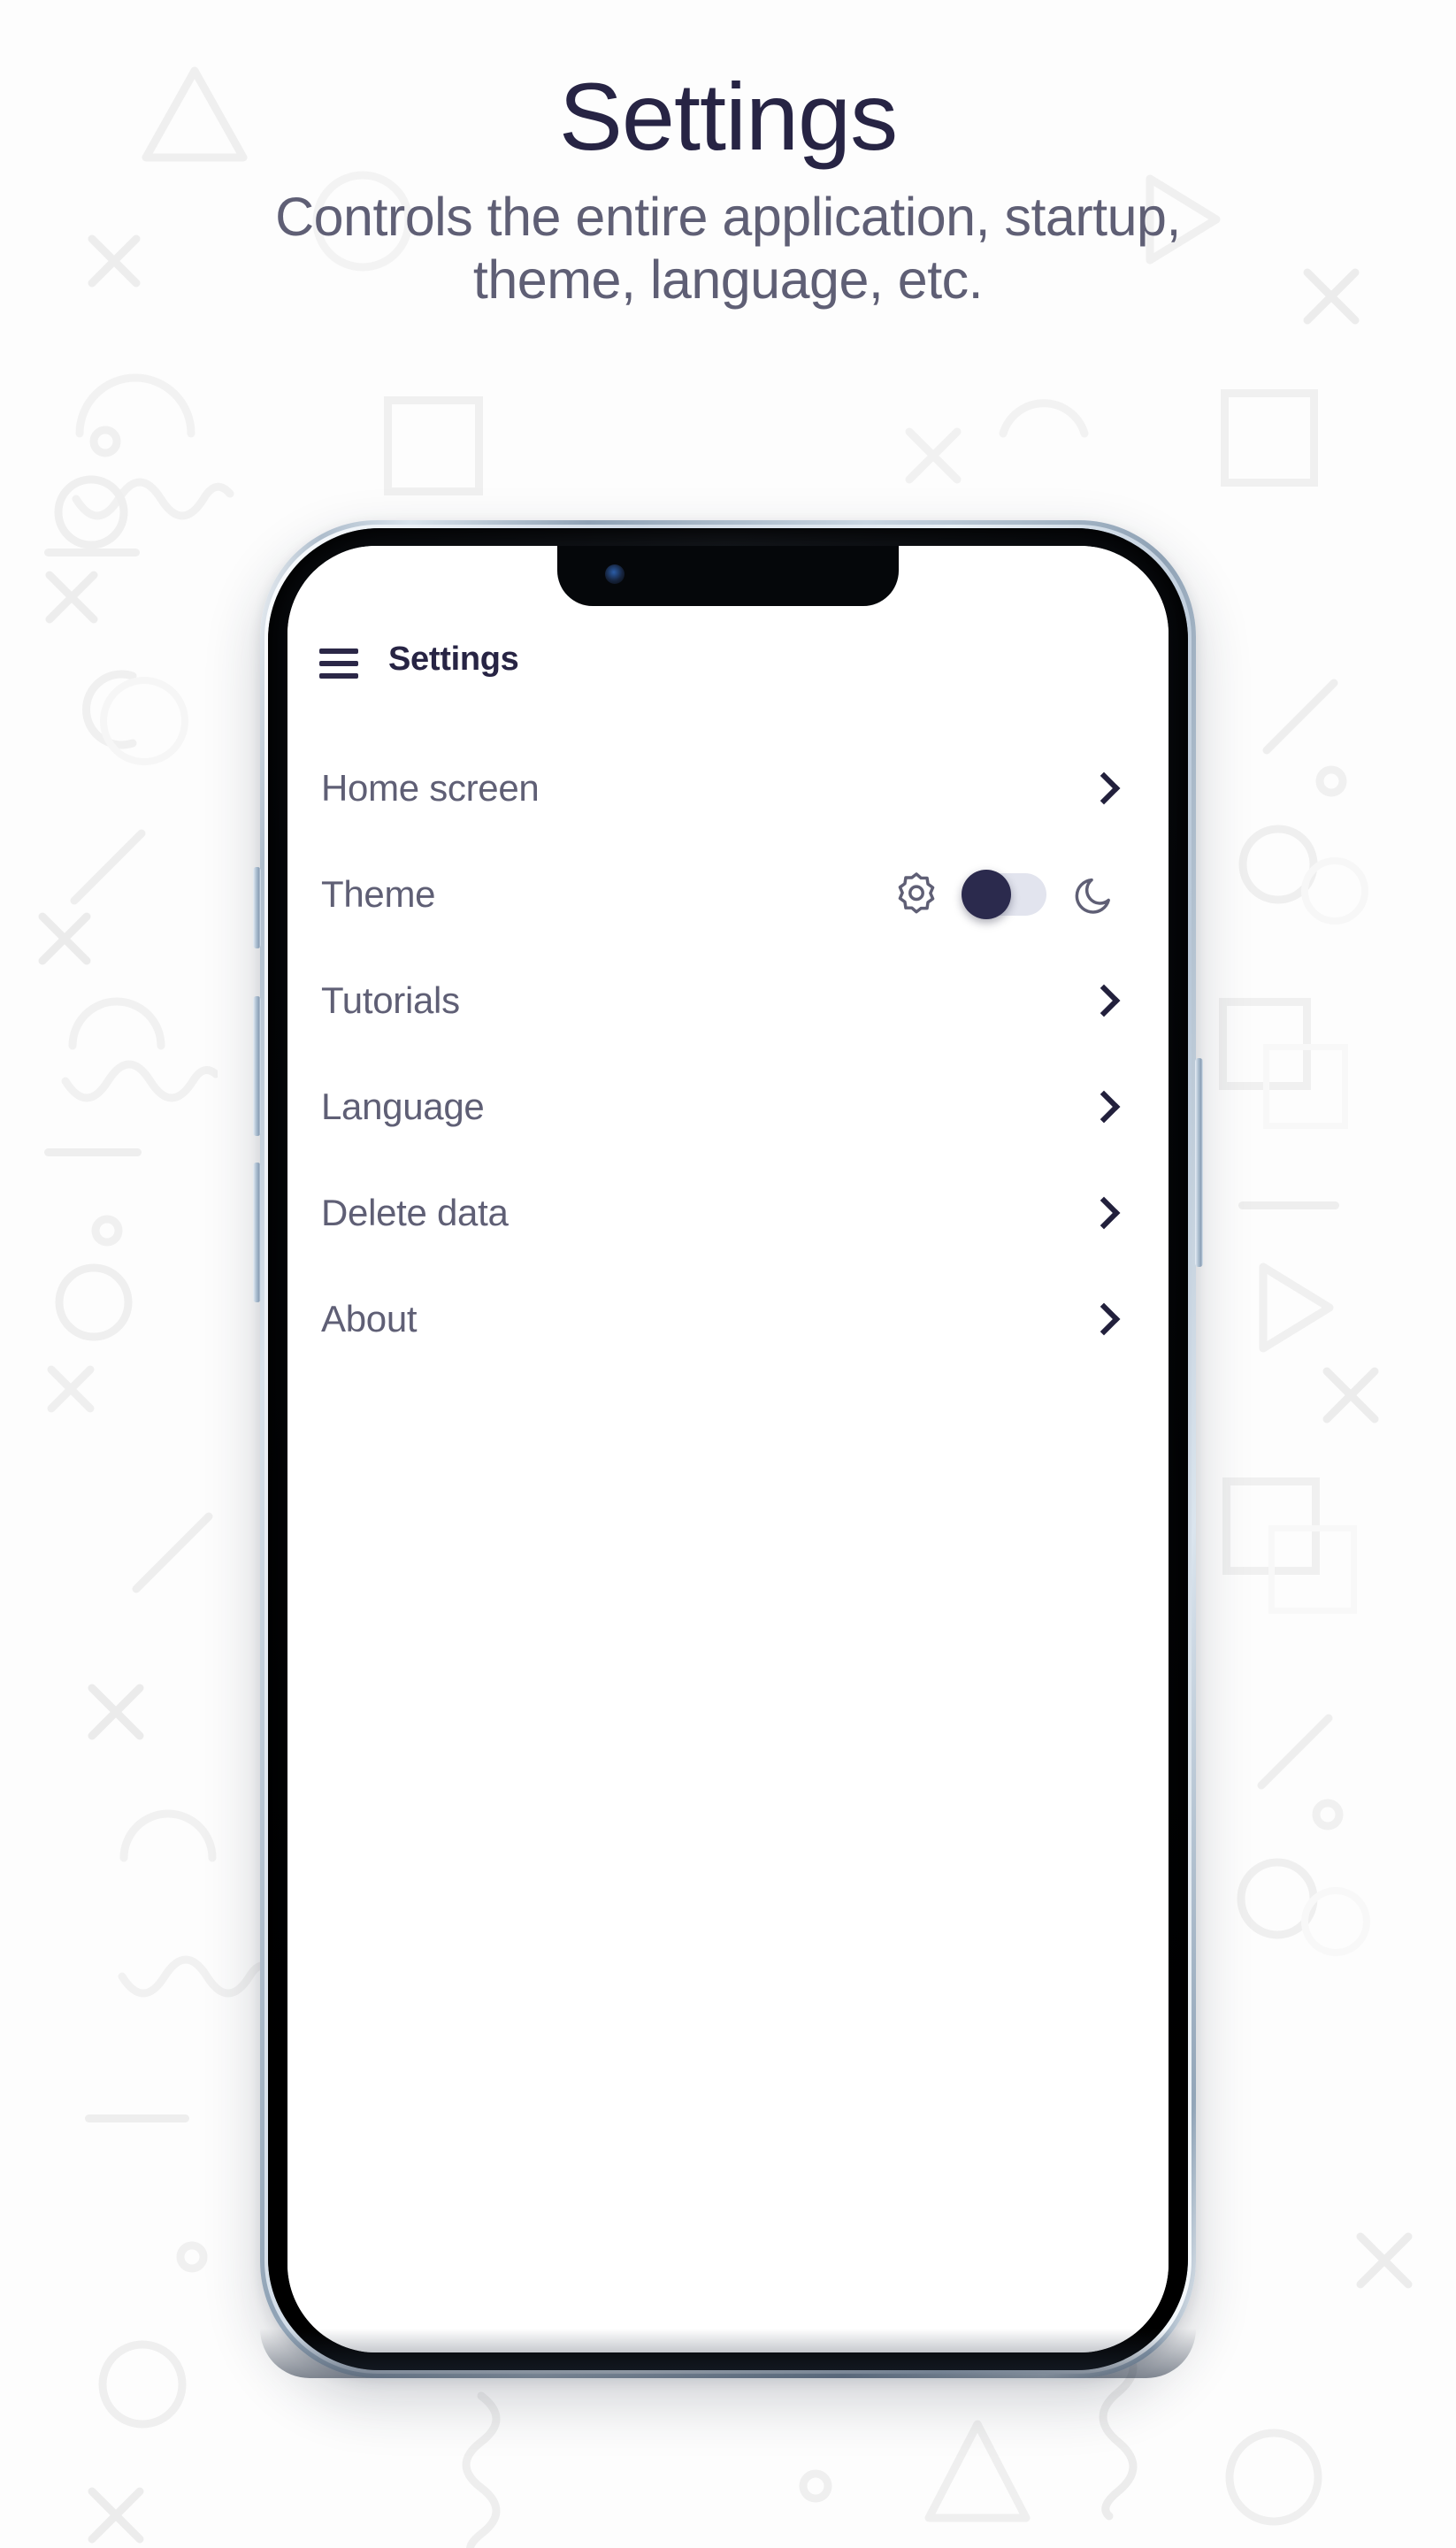  What do you see at coordinates (430, 788) in the screenshot?
I see `settings-row-label: Home screen` at bounding box center [430, 788].